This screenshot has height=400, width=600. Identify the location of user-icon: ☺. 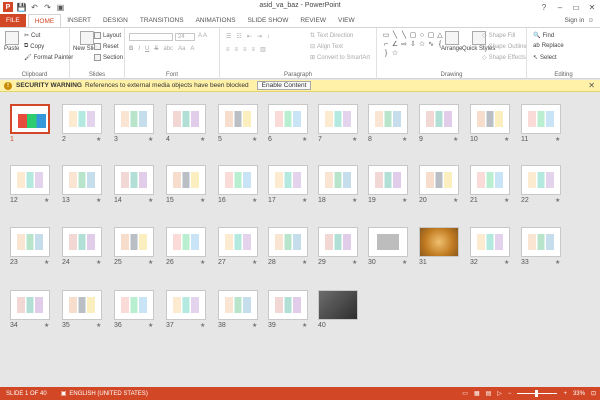
(590, 20).